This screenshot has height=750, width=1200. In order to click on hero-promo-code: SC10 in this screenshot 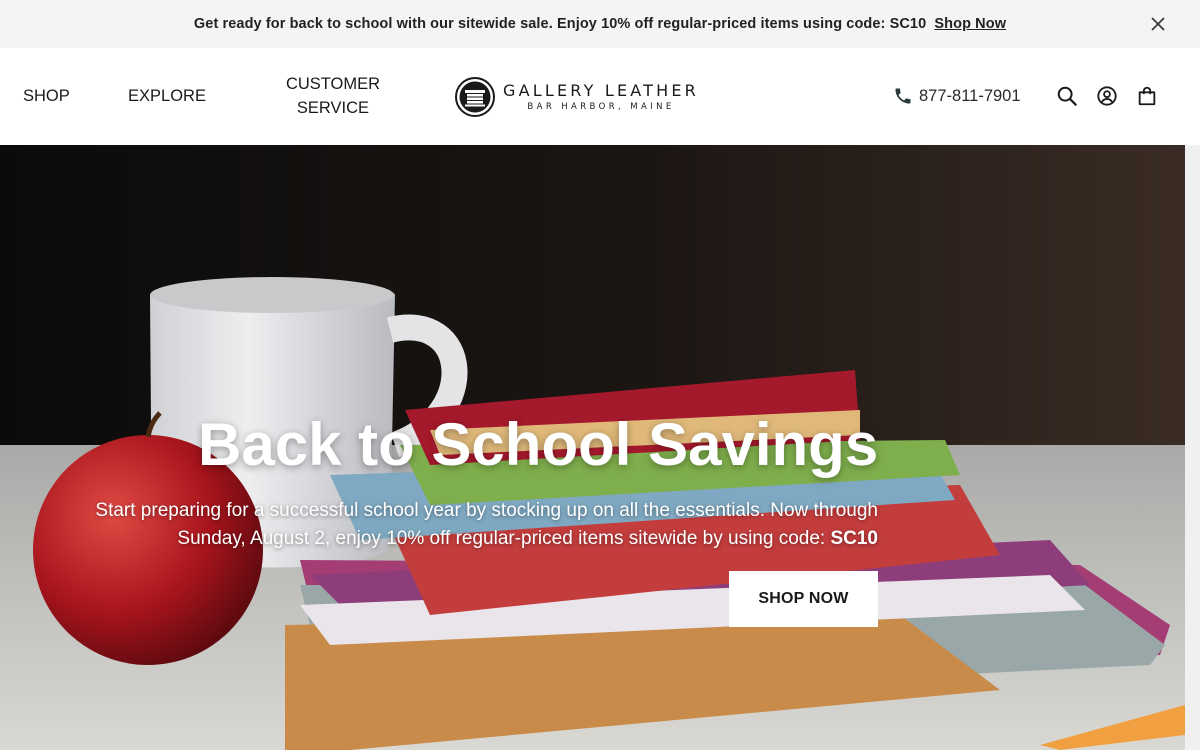, I will do `click(854, 538)`.